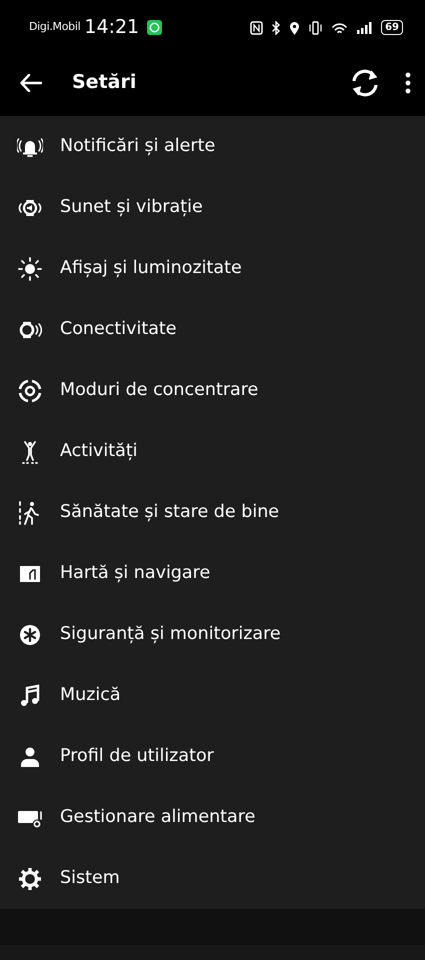 The width and height of the screenshot is (425, 960). Describe the element at coordinates (31, 83) in the screenshot. I see `back-button` at that location.